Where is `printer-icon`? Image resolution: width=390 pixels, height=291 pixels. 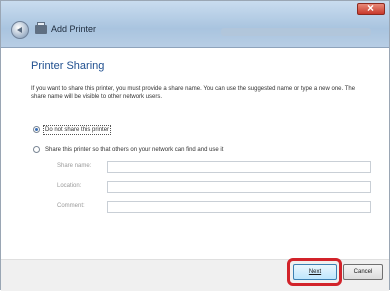
printer-icon is located at coordinates (41, 28).